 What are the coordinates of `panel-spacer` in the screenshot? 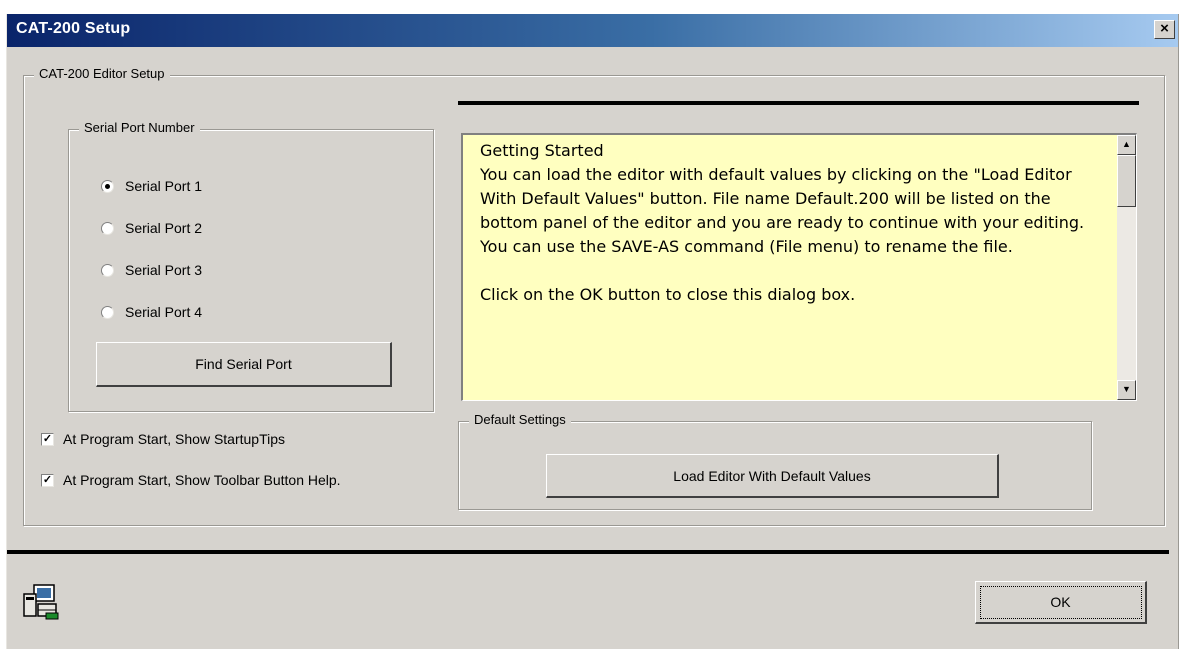 It's located at (795, 271).